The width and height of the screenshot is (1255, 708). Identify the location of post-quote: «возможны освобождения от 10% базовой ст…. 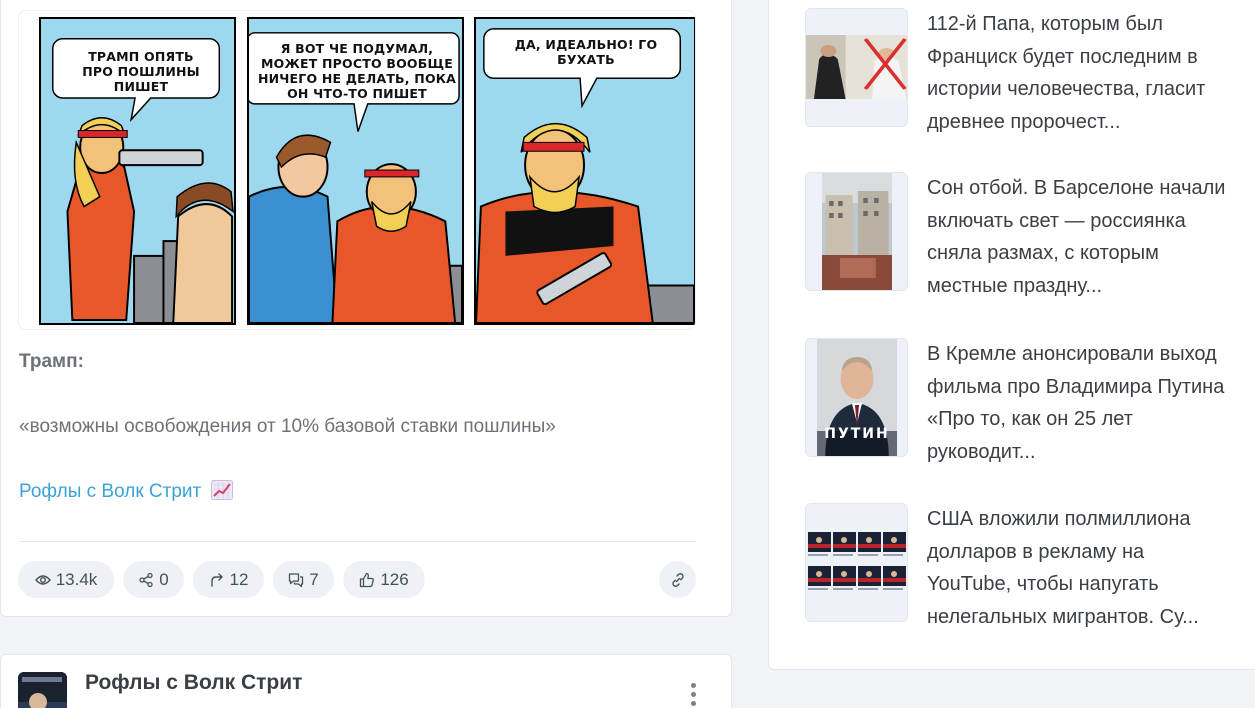
(287, 426).